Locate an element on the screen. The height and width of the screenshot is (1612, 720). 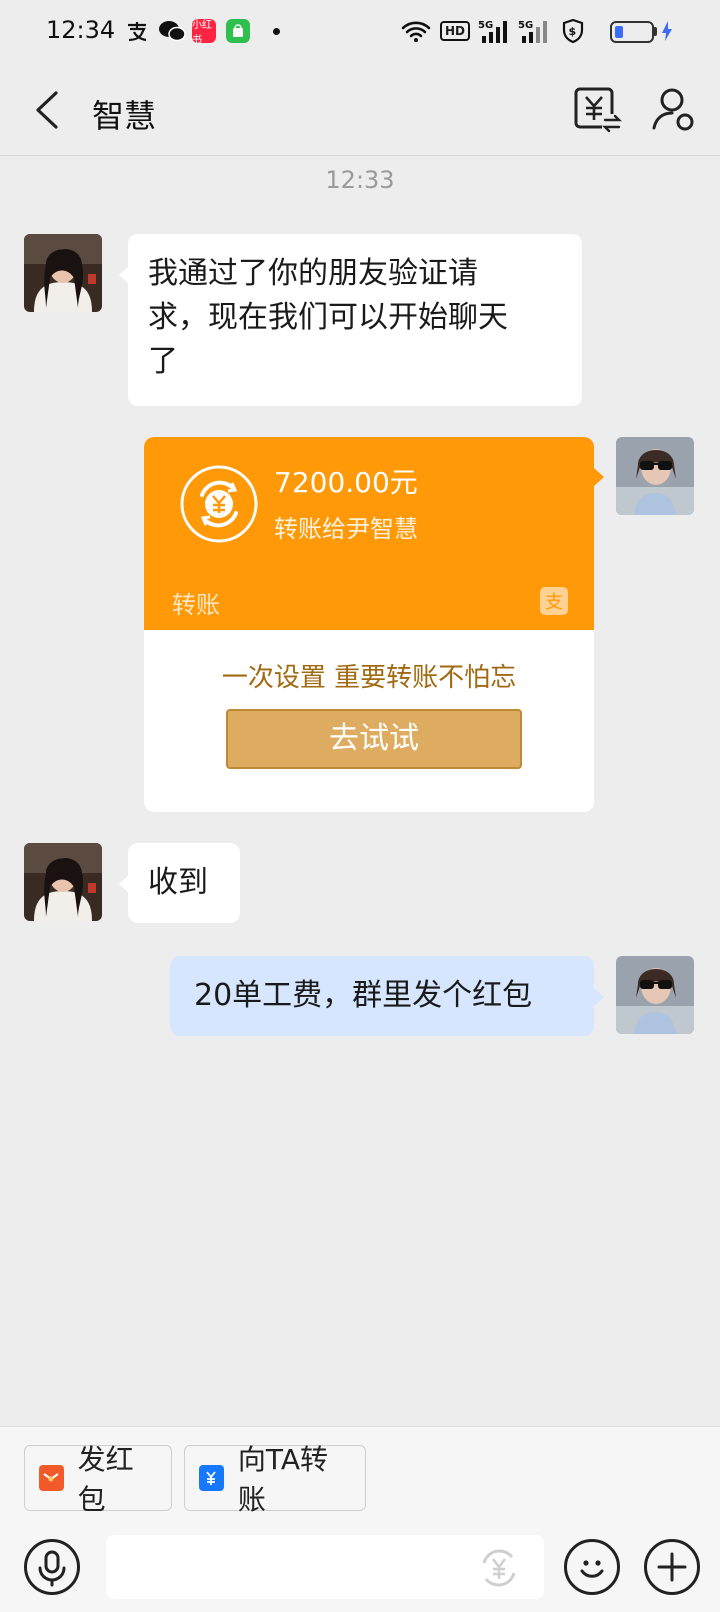
red-packet-icon is located at coordinates (51, 1478).